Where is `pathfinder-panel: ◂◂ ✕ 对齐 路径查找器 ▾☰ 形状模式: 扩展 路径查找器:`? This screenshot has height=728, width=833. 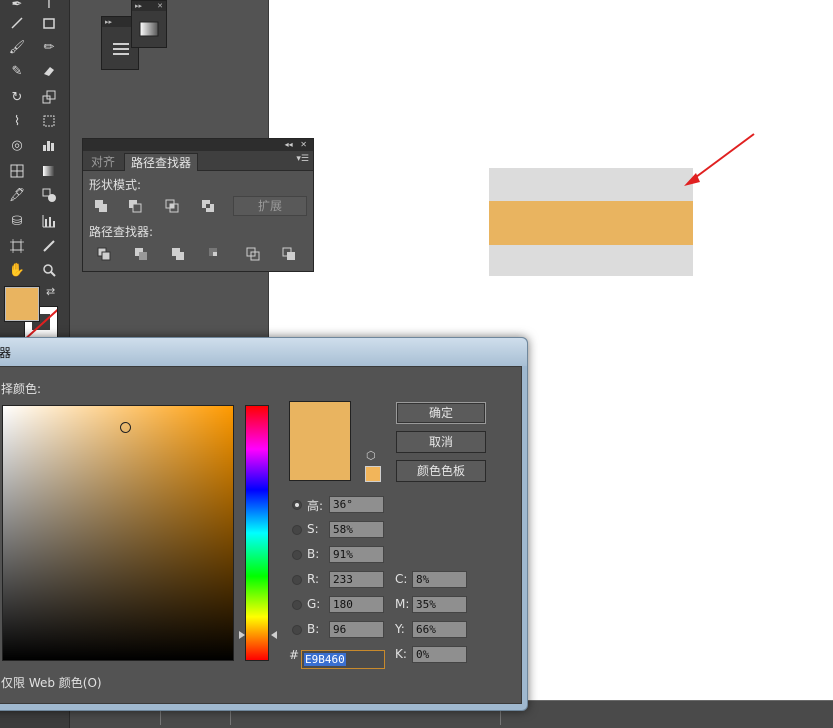 pathfinder-panel: ◂◂ ✕ 对齐 路径查找器 ▾☰ 形状模式: 扩展 路径查找器: is located at coordinates (198, 205).